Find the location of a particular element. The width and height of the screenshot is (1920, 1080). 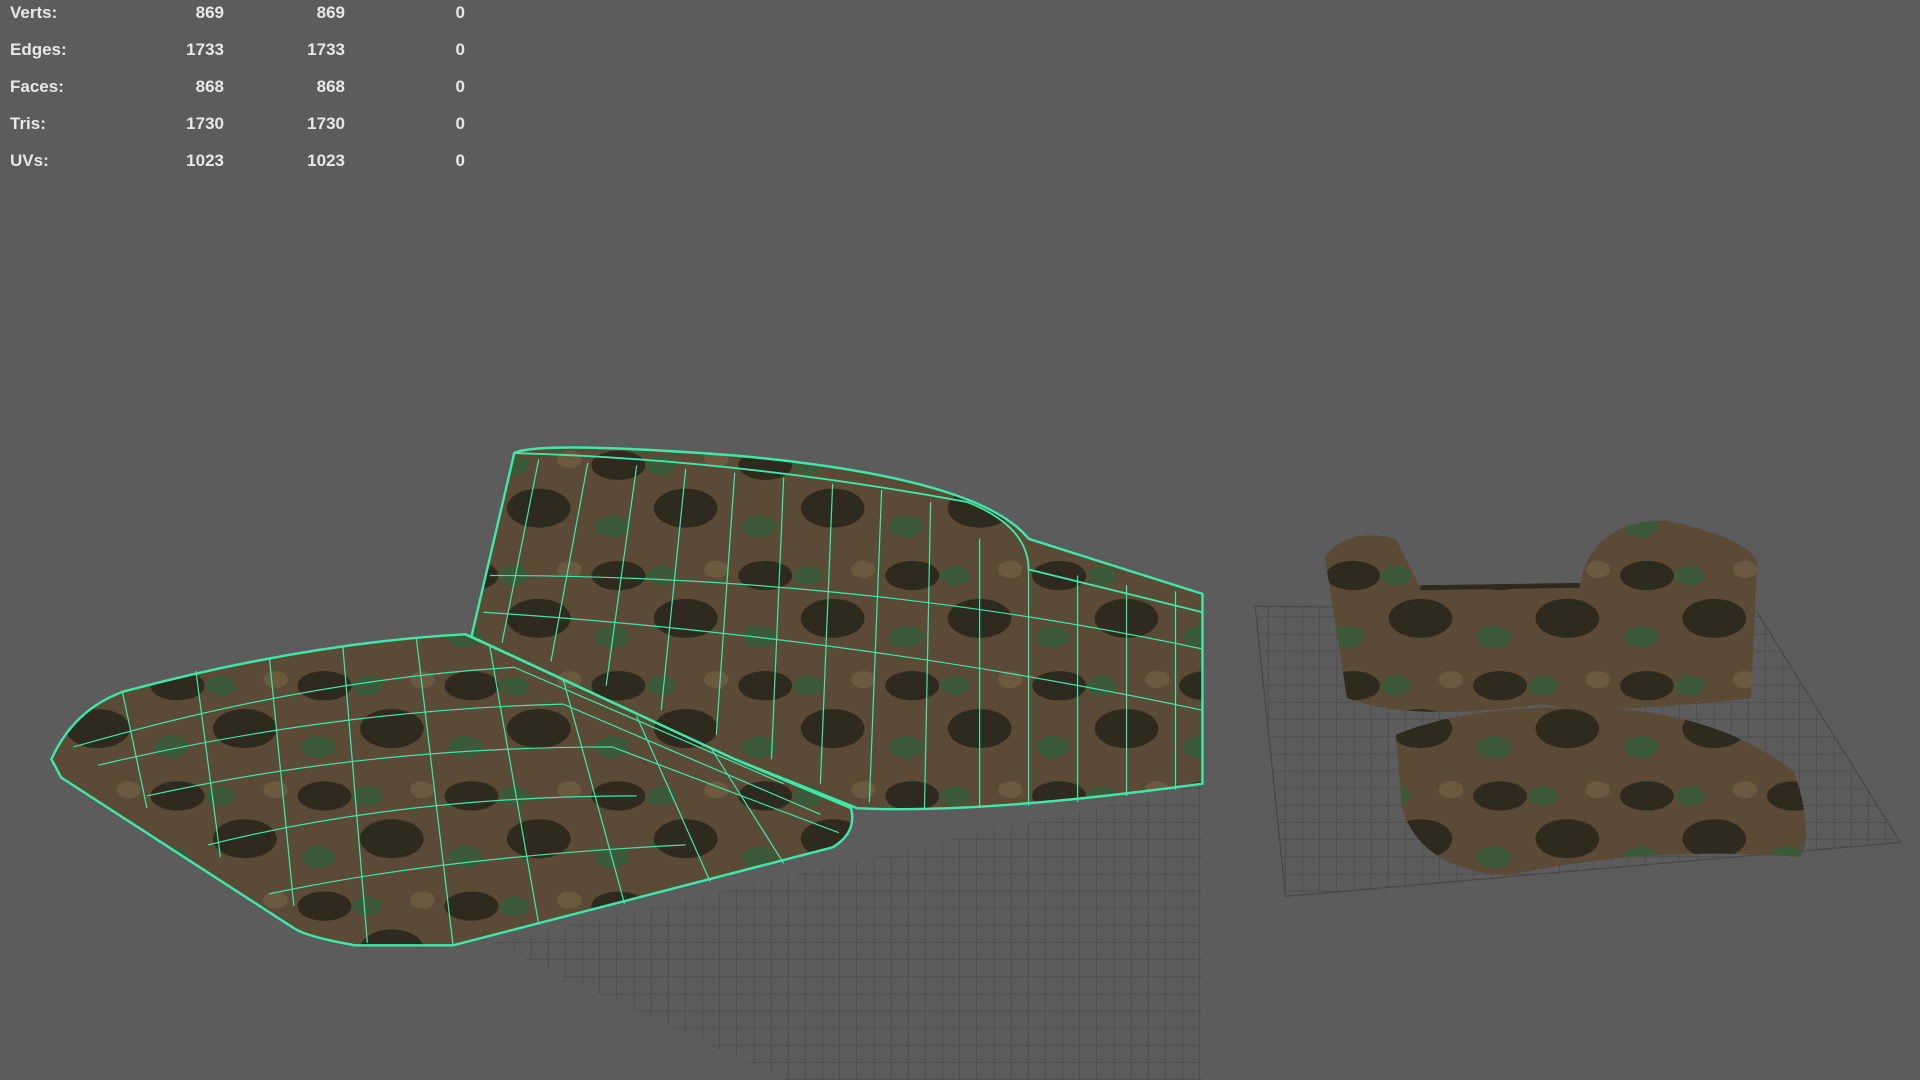

hud-label: UVs: is located at coordinates (29, 160).